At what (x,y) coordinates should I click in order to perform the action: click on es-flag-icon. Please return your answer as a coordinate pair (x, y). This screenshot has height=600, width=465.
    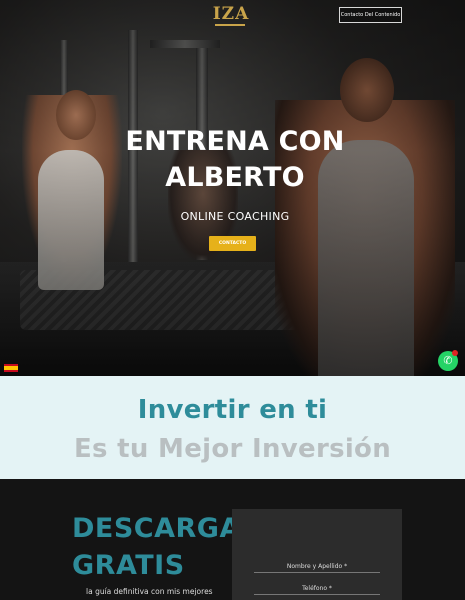
    Looking at the image, I should click on (11, 368).